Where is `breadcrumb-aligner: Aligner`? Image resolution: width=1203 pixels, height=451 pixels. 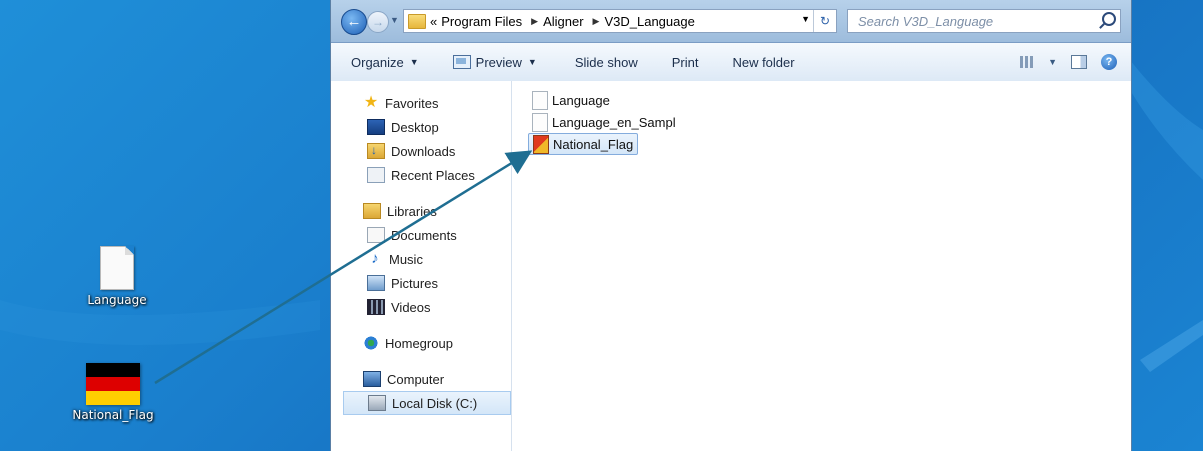
breadcrumb-aligner: Aligner is located at coordinates (563, 21).